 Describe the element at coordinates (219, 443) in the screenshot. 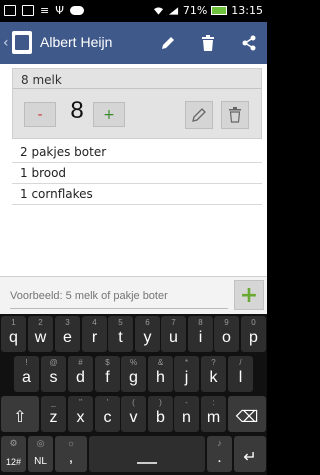

I see `microphone-icon: ♪` at that location.